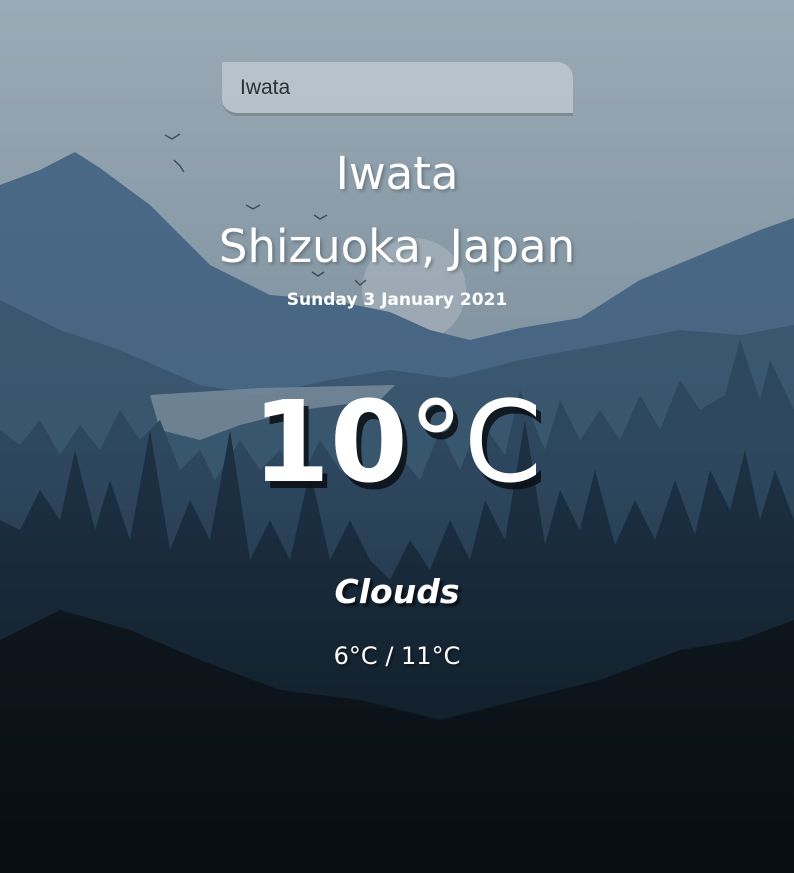 The width and height of the screenshot is (794, 873). I want to click on date-label: Sunday 3 January 2021, so click(397, 300).